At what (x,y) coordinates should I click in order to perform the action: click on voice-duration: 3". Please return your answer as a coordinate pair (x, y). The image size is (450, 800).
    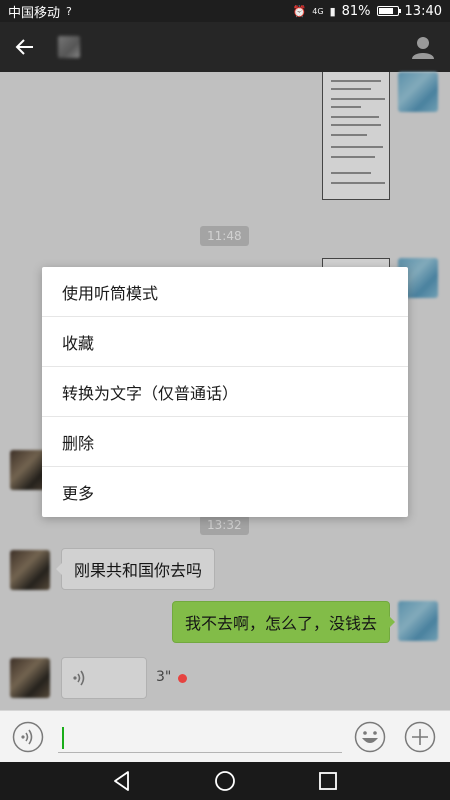
    Looking at the image, I should click on (164, 677).